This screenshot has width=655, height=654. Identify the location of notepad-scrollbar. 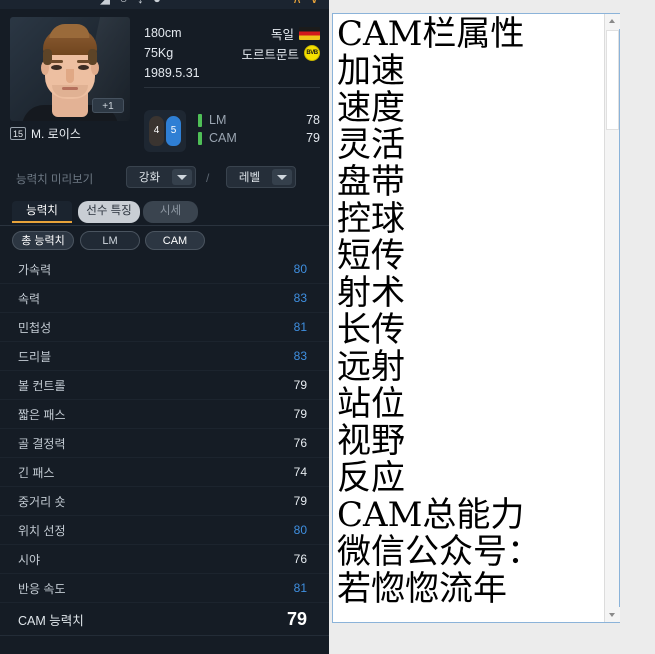
(612, 318).